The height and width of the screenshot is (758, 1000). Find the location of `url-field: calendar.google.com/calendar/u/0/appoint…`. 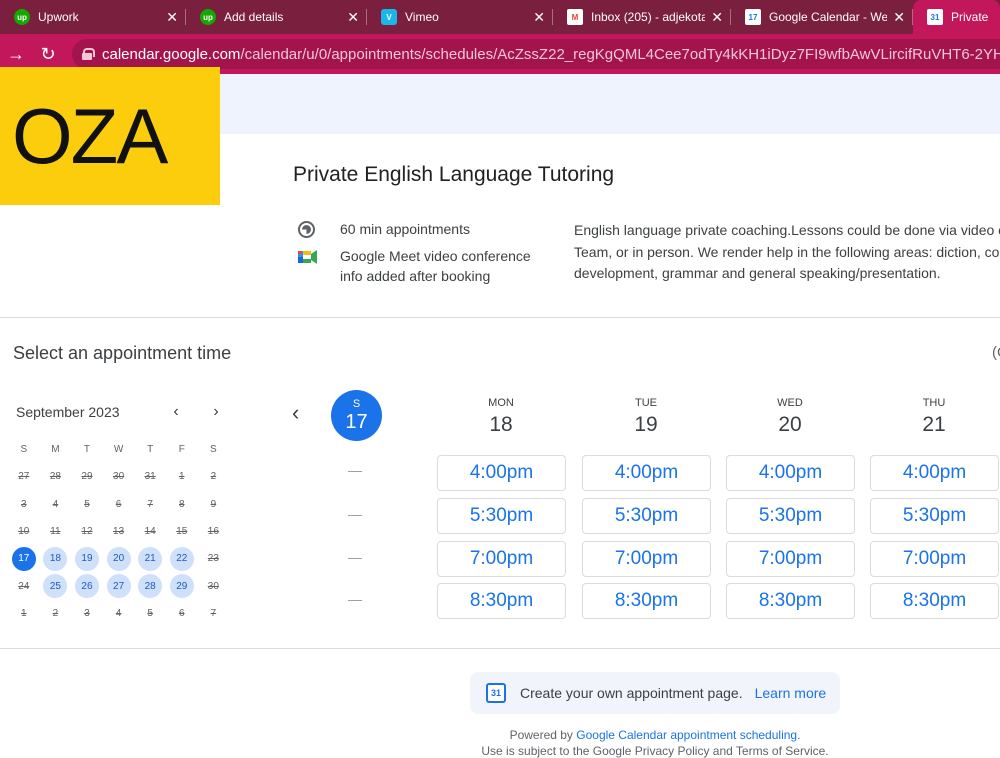

url-field: calendar.google.com/calendar/u/0/appoint… is located at coordinates (536, 54).